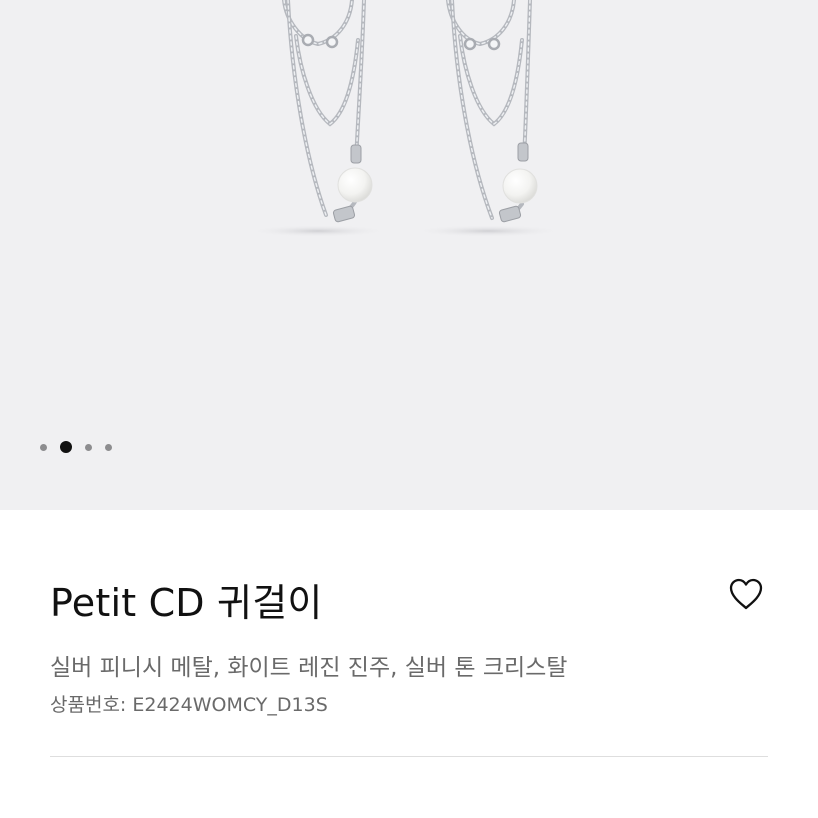 This screenshot has width=818, height=818. I want to click on earring-product-image, so click(405, 118).